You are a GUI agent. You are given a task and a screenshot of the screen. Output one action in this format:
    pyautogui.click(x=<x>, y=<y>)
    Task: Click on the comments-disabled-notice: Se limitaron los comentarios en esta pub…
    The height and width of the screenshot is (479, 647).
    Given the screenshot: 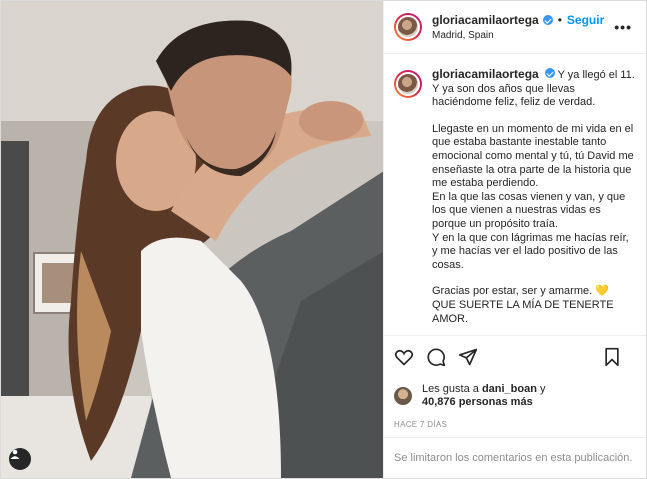 What is the action you would take?
    pyautogui.click(x=515, y=457)
    